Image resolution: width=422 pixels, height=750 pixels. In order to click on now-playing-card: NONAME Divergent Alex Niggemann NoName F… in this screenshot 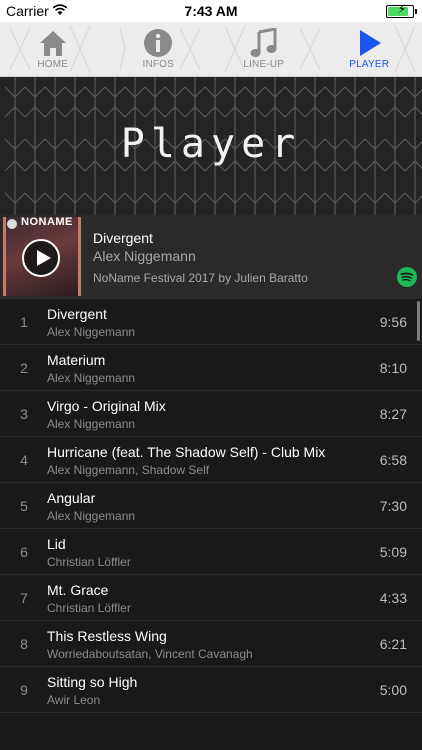, I will do `click(211, 257)`.